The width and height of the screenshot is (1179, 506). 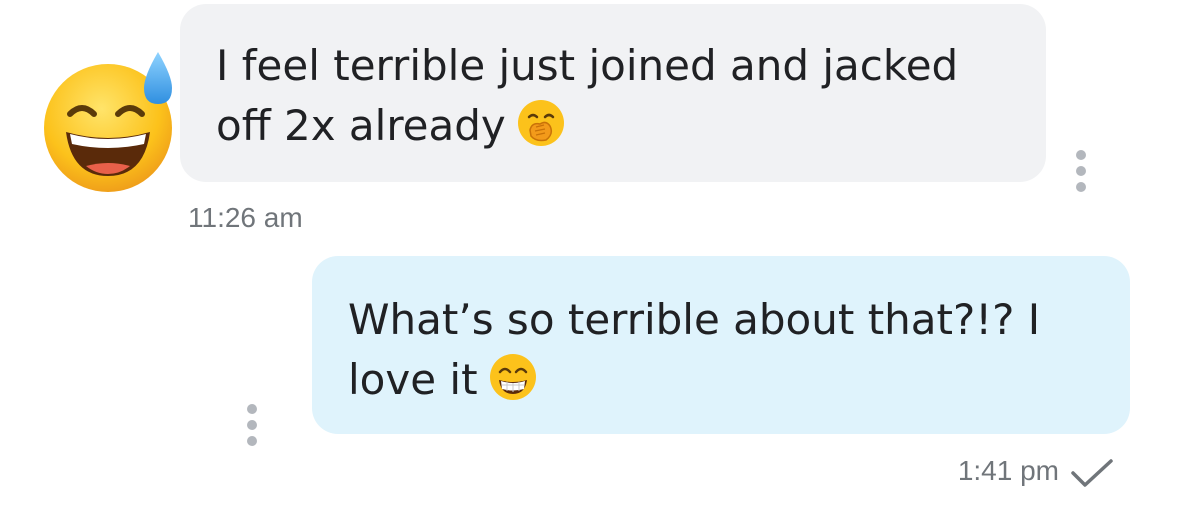 I want to click on outgoing-message-time: 1:41 pm, so click(x=1008, y=470).